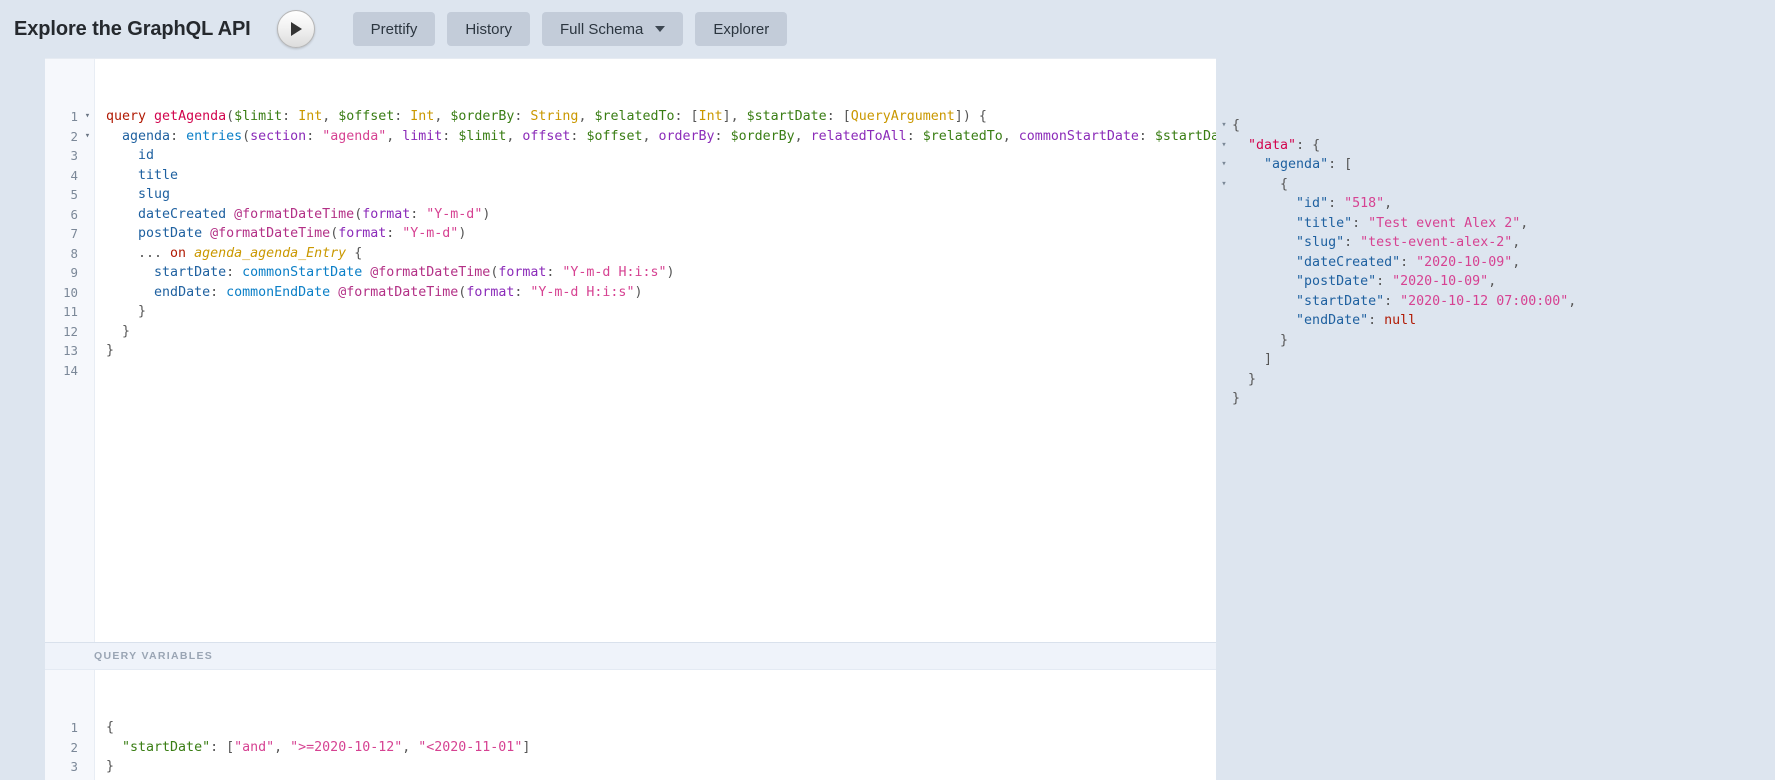 The height and width of the screenshot is (780, 1775). Describe the element at coordinates (258, 116) in the screenshot. I see `code-token: $limit` at that location.